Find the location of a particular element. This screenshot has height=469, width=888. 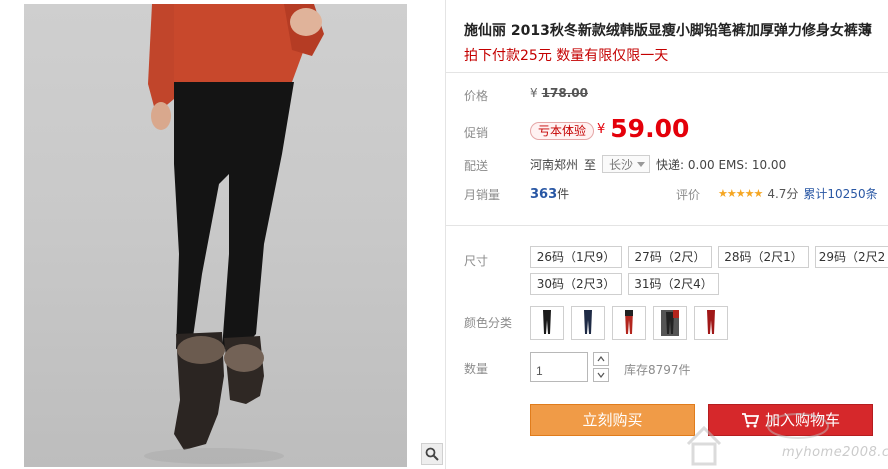

review-count-link: 累计10250条 is located at coordinates (840, 193).